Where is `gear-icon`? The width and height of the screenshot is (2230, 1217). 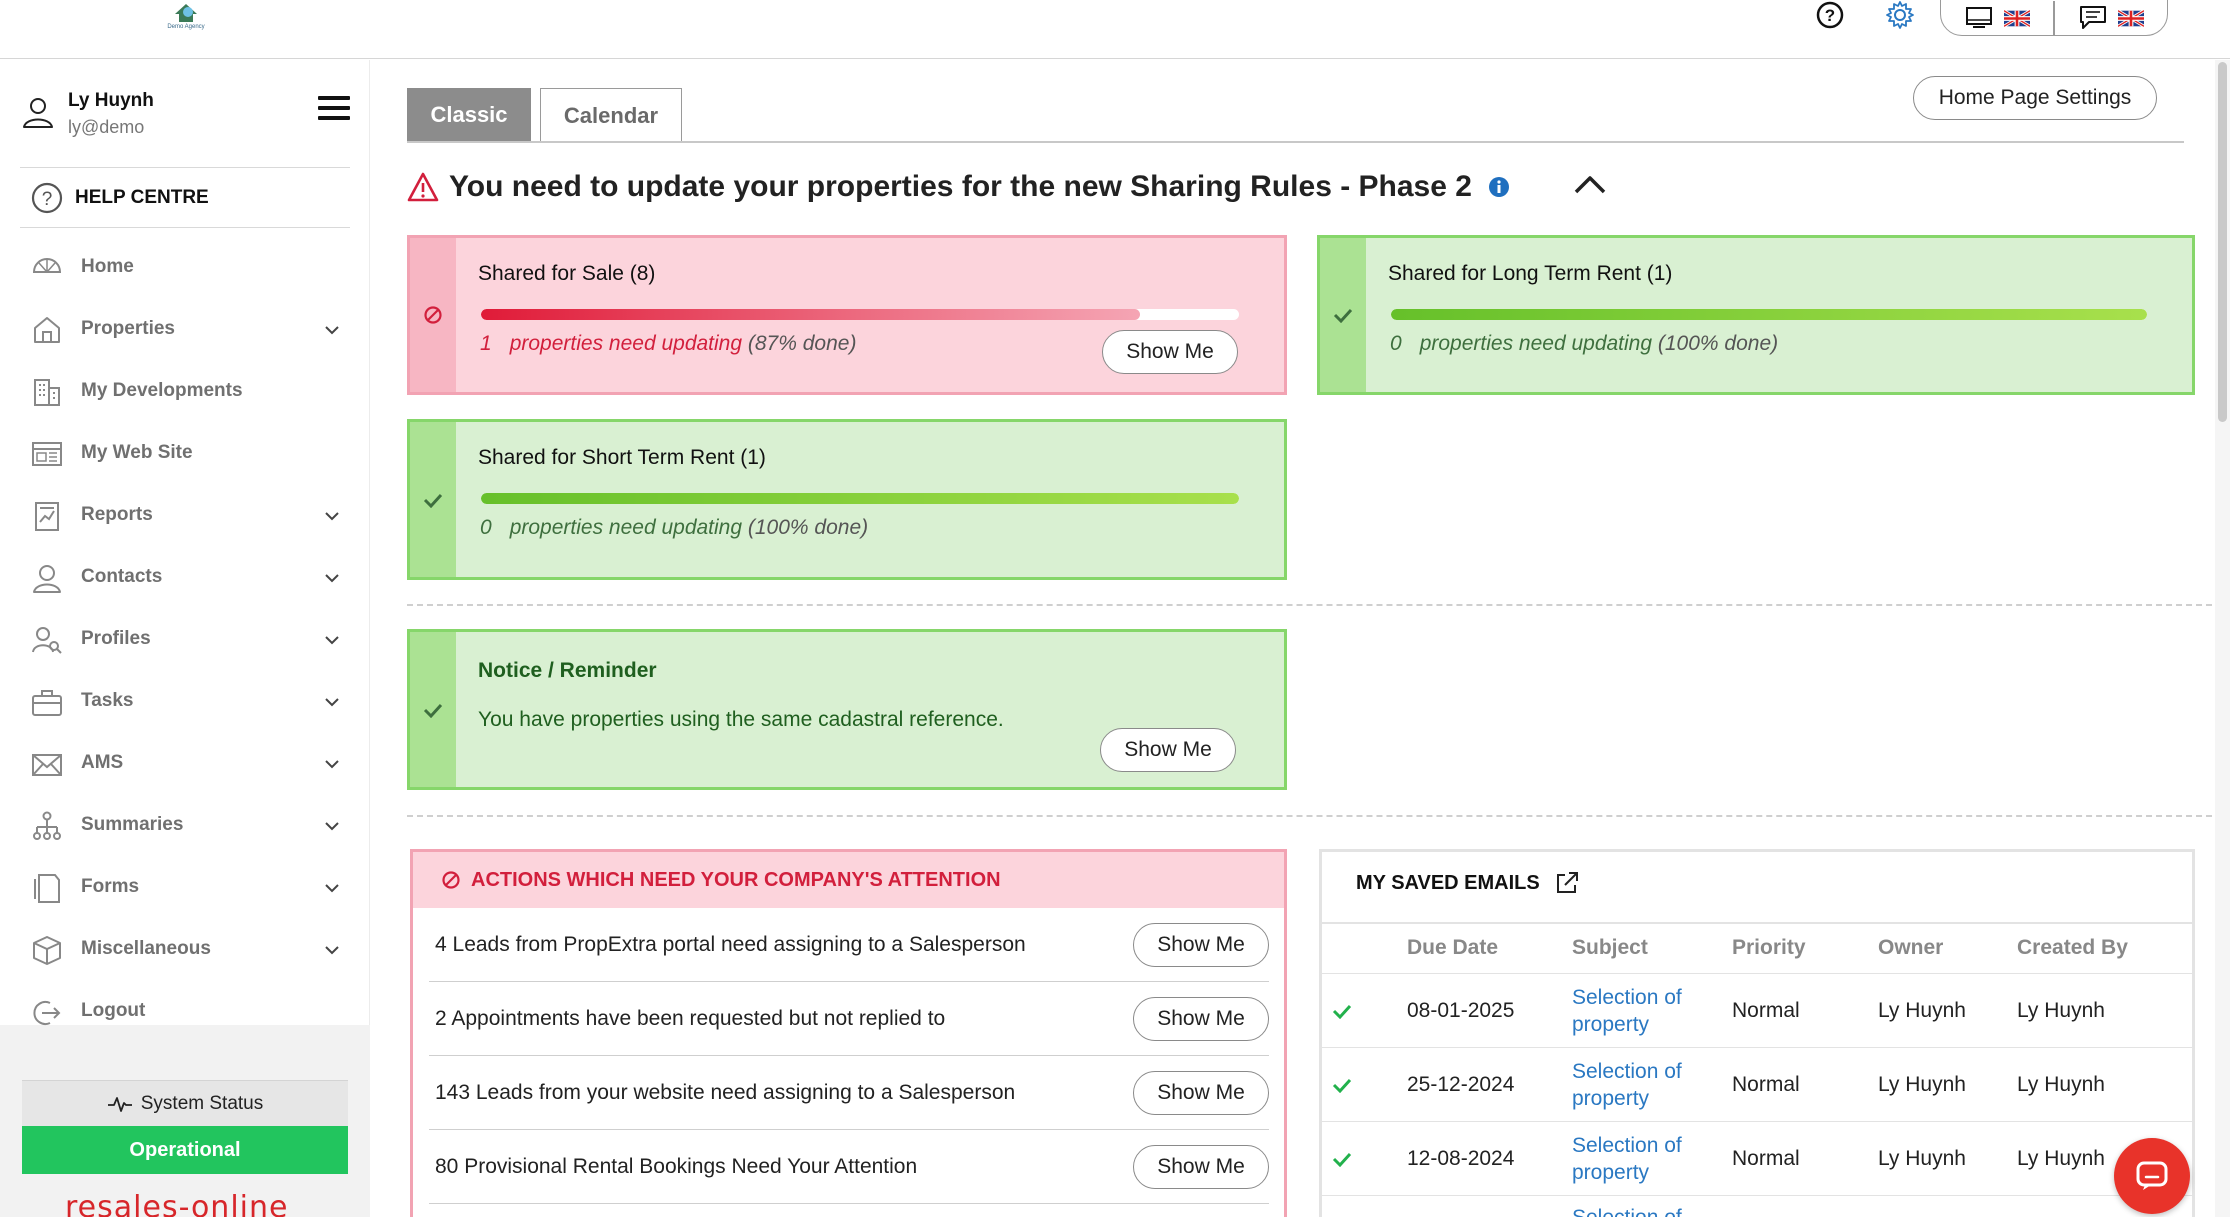 gear-icon is located at coordinates (1900, 15).